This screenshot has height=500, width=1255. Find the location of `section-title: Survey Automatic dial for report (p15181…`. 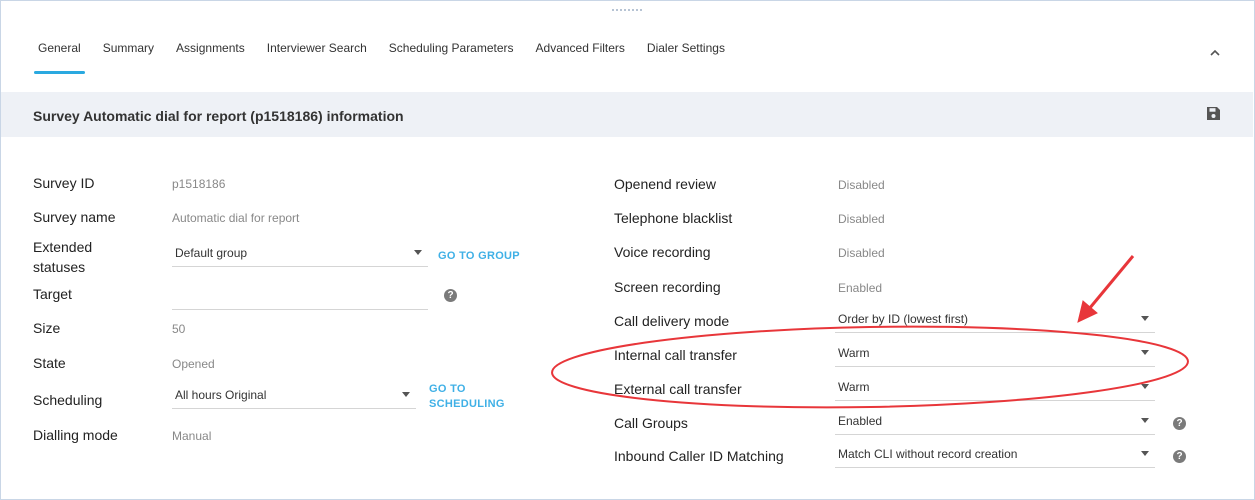

section-title: Survey Automatic dial for report (p15181… is located at coordinates (218, 116).